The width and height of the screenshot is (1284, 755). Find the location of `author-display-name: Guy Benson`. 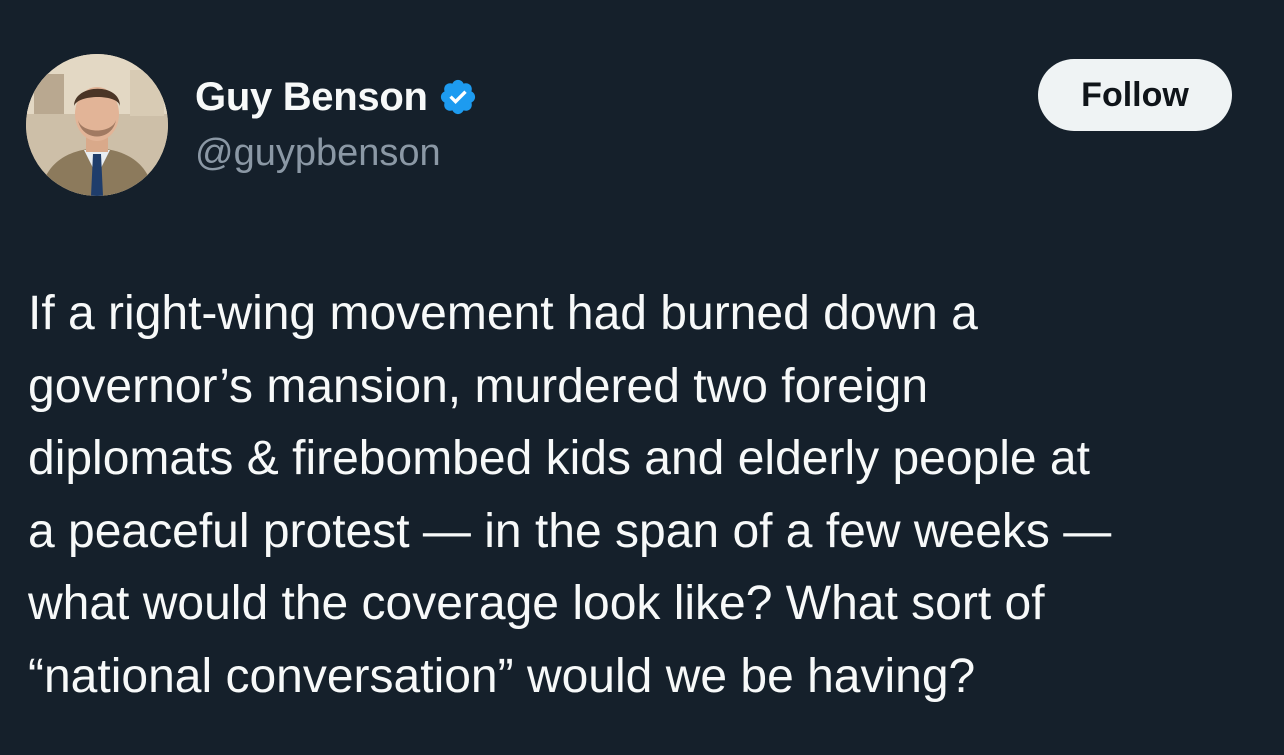

author-display-name: Guy Benson is located at coordinates (311, 97).